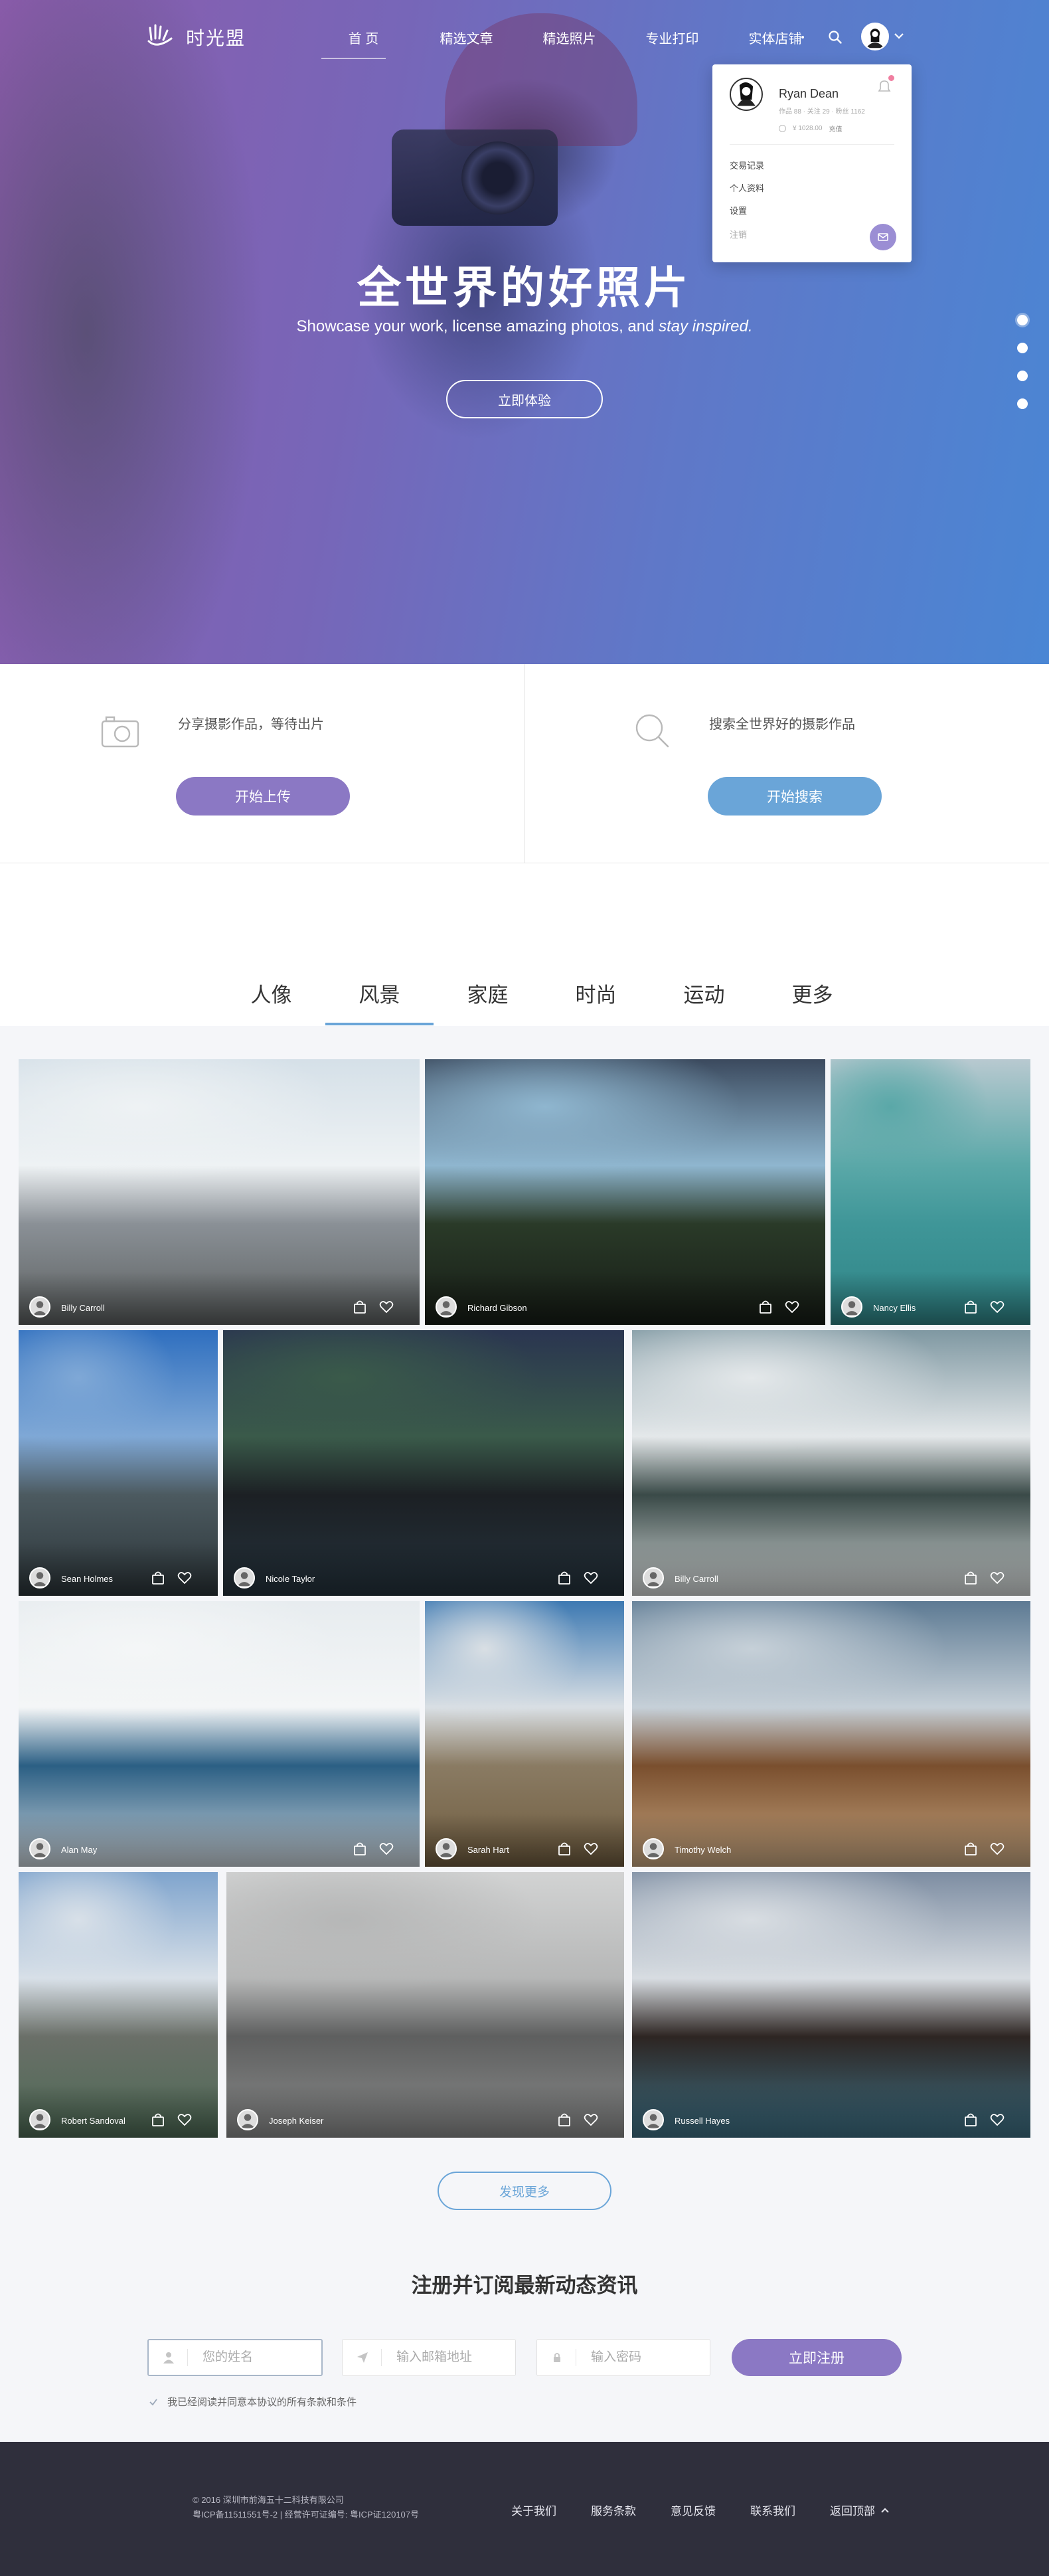 This screenshot has width=1049, height=2576. Describe the element at coordinates (425, 2005) in the screenshot. I see `photo-card: Joseph Keiser` at that location.